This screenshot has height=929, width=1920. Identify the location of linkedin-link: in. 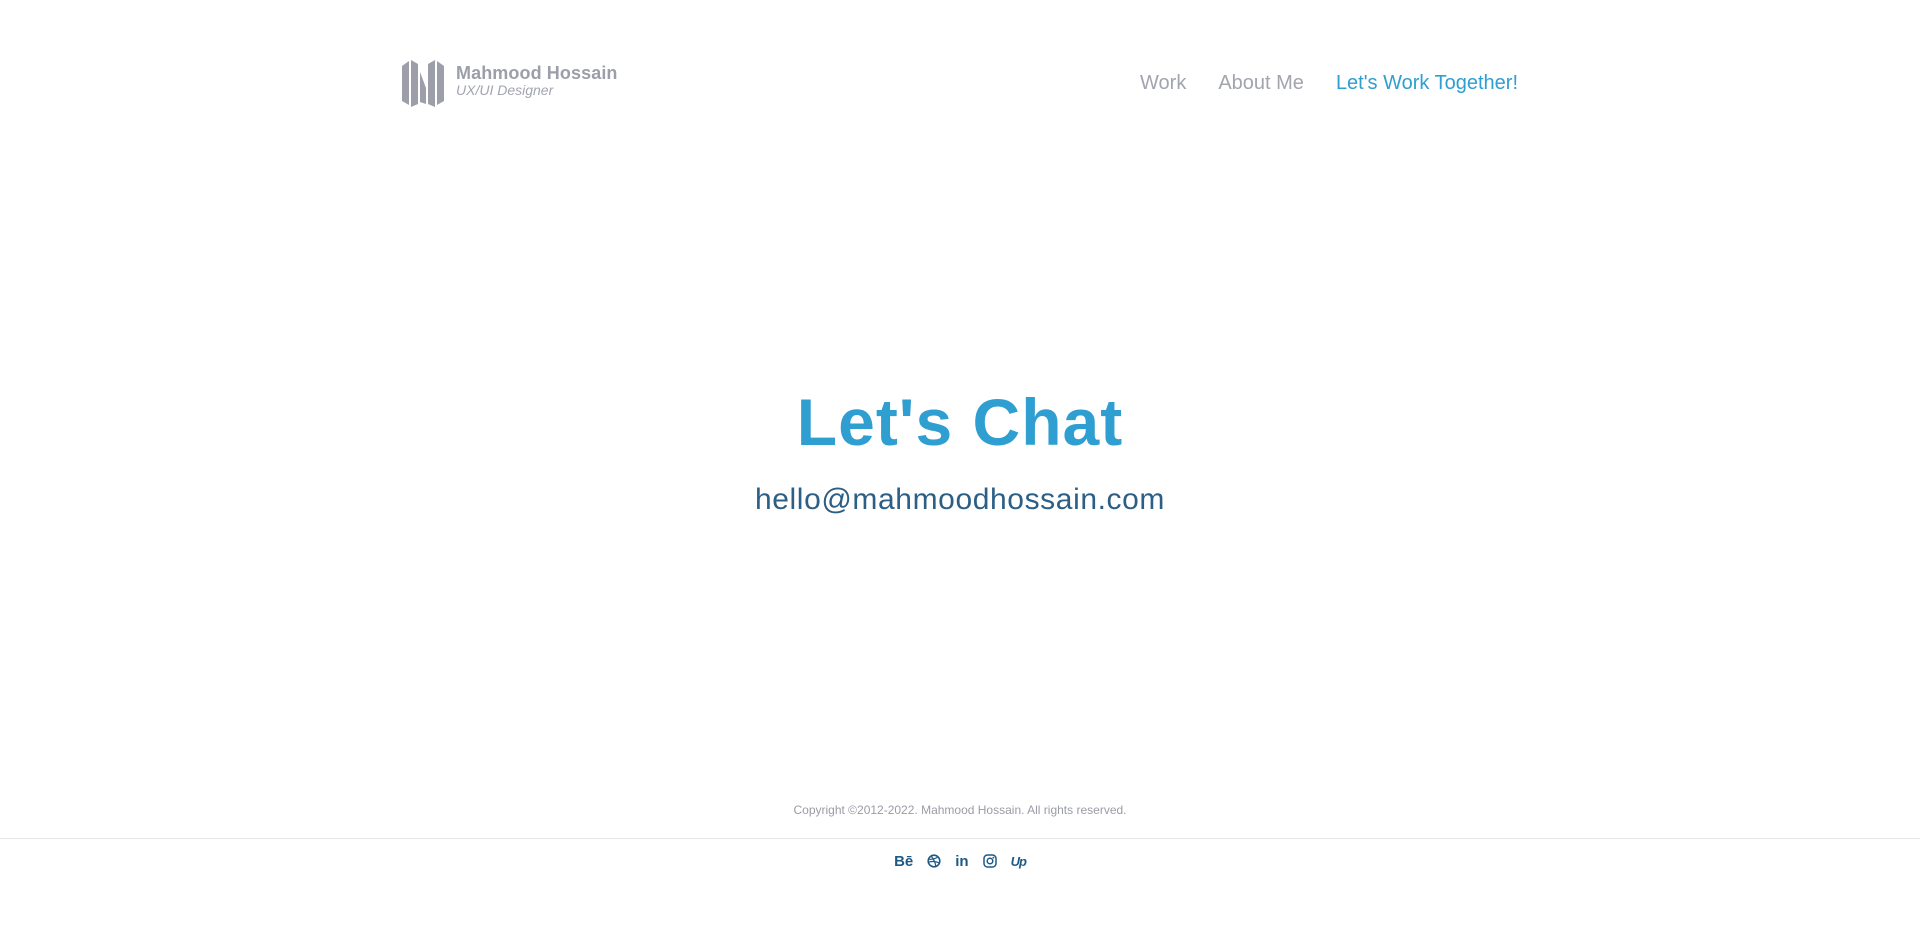
(961, 861).